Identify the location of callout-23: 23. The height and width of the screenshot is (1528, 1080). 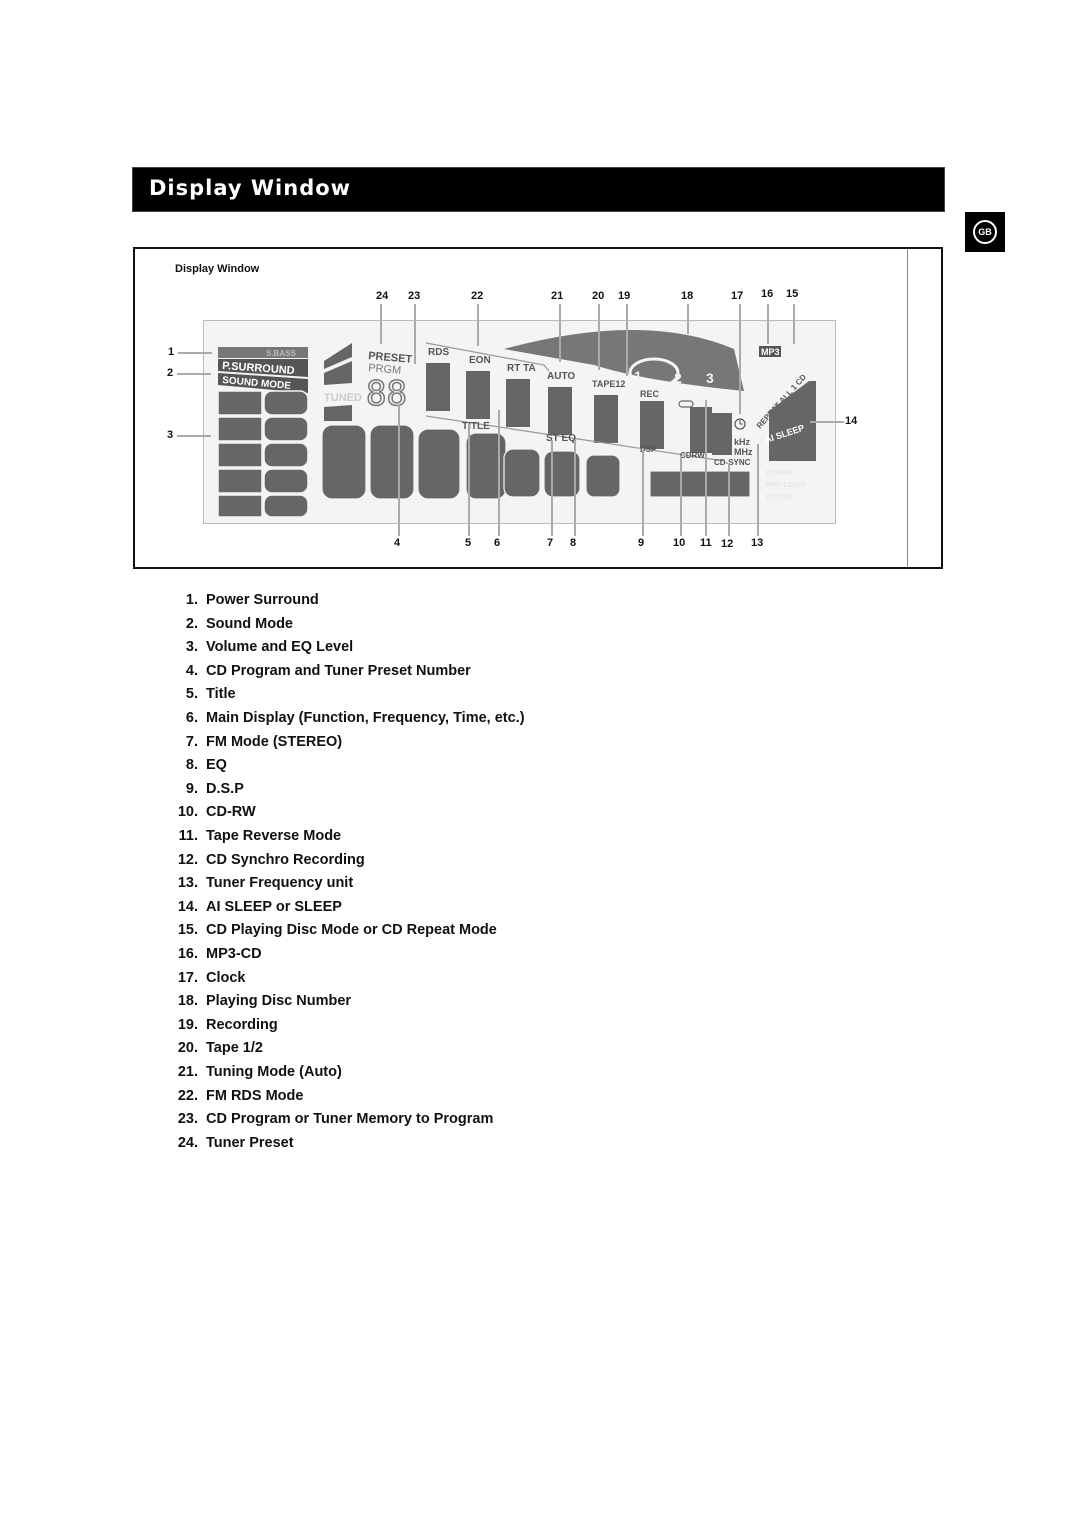
(414, 296).